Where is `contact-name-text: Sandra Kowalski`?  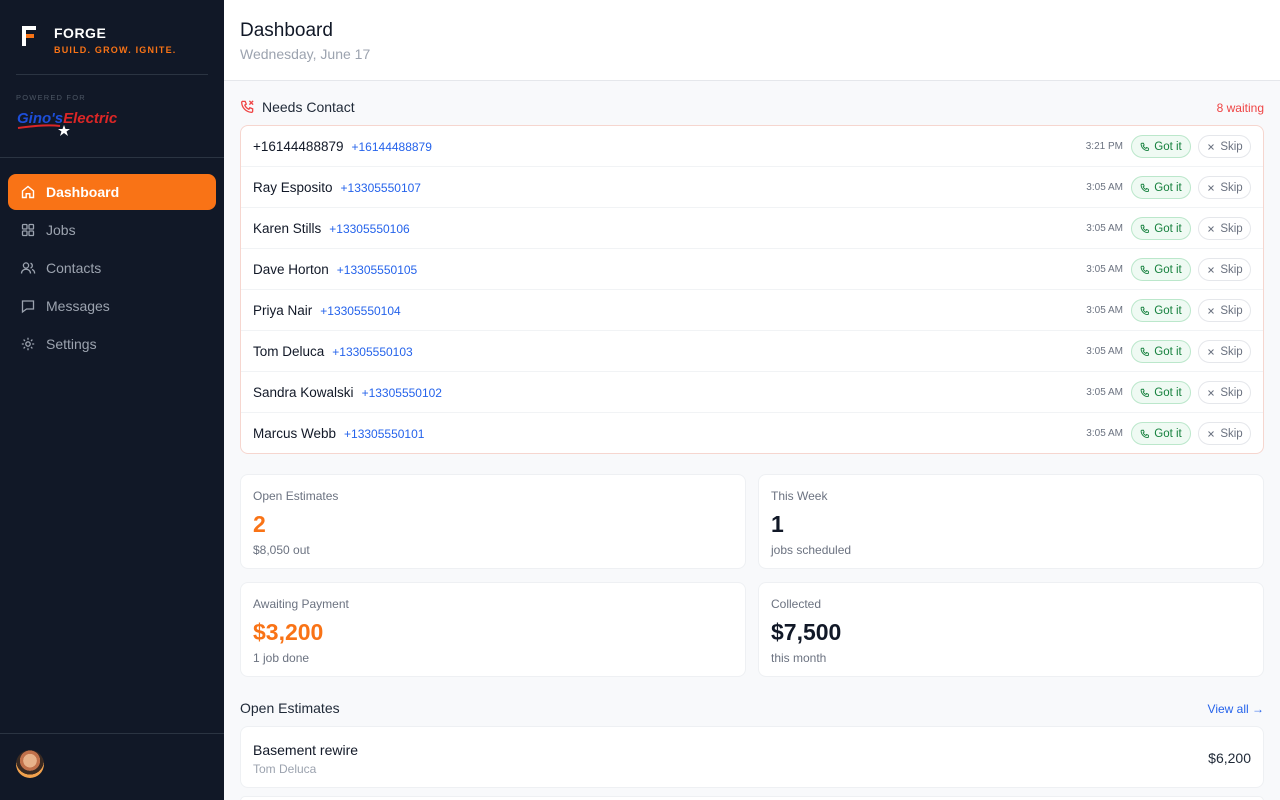 contact-name-text: Sandra Kowalski is located at coordinates (303, 392).